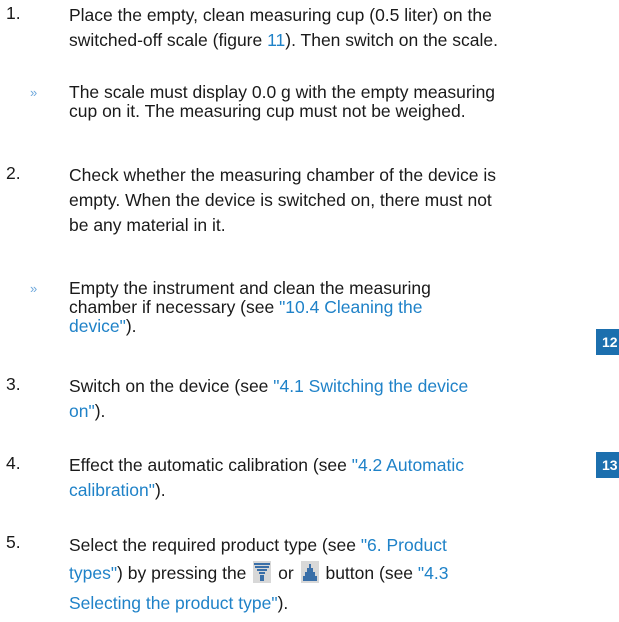  What do you see at coordinates (147, 225) in the screenshot?
I see `step-text: be any material in it.` at bounding box center [147, 225].